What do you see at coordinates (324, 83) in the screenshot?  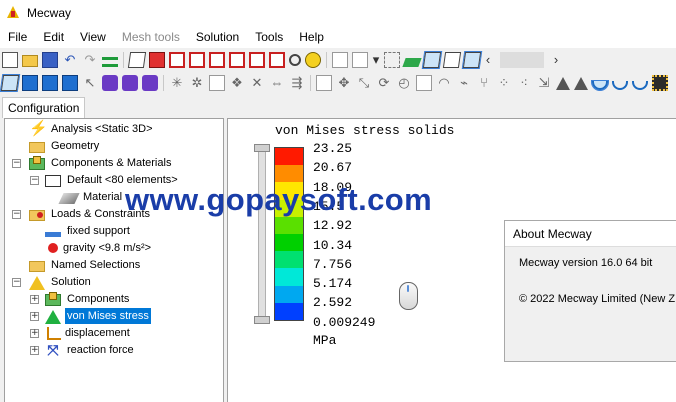 I see `refine-icon` at bounding box center [324, 83].